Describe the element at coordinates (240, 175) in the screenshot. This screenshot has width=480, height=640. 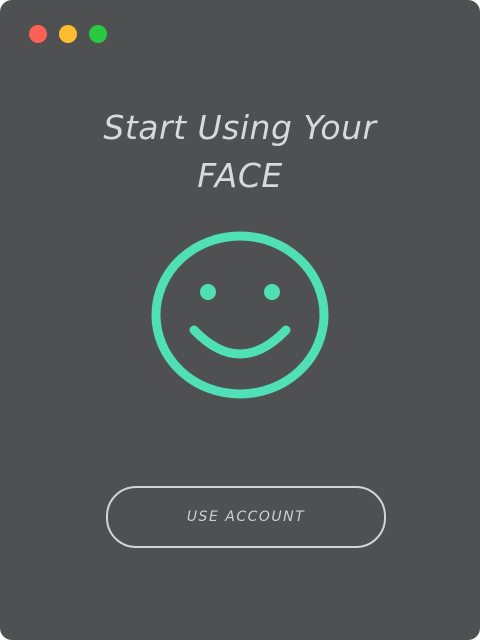
I see `title-line-2: FACE` at that location.